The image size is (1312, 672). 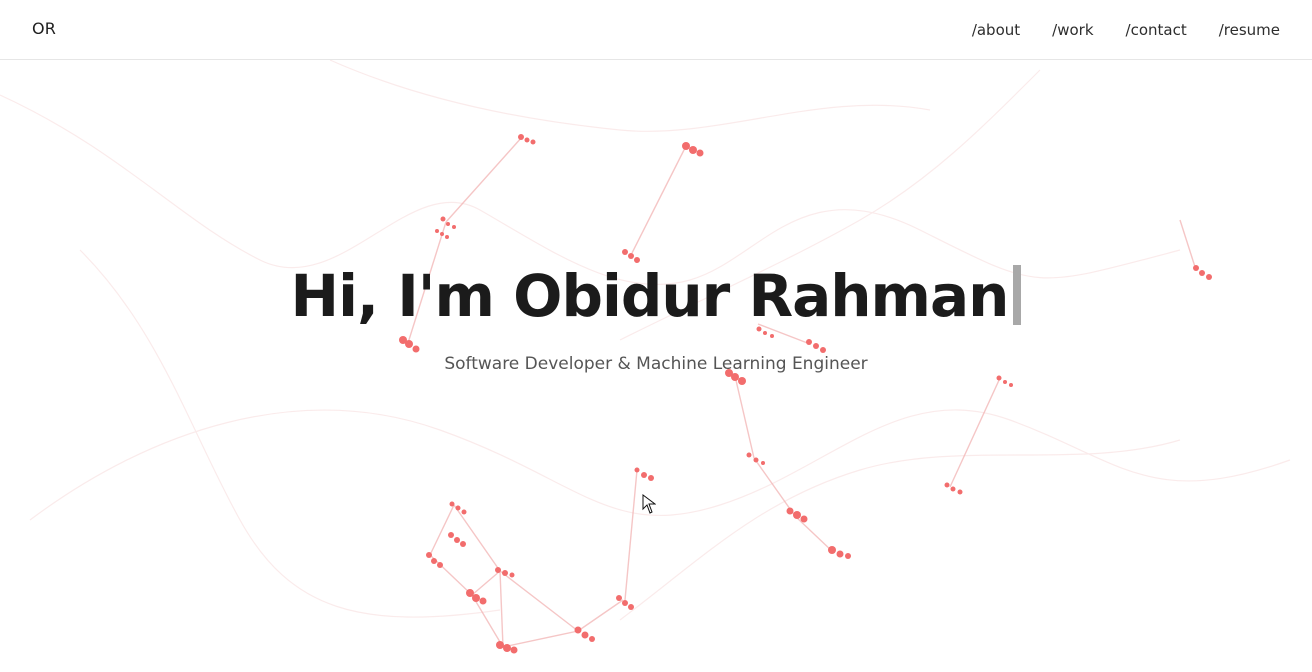 I want to click on nav-link-about: /about, so click(x=996, y=30).